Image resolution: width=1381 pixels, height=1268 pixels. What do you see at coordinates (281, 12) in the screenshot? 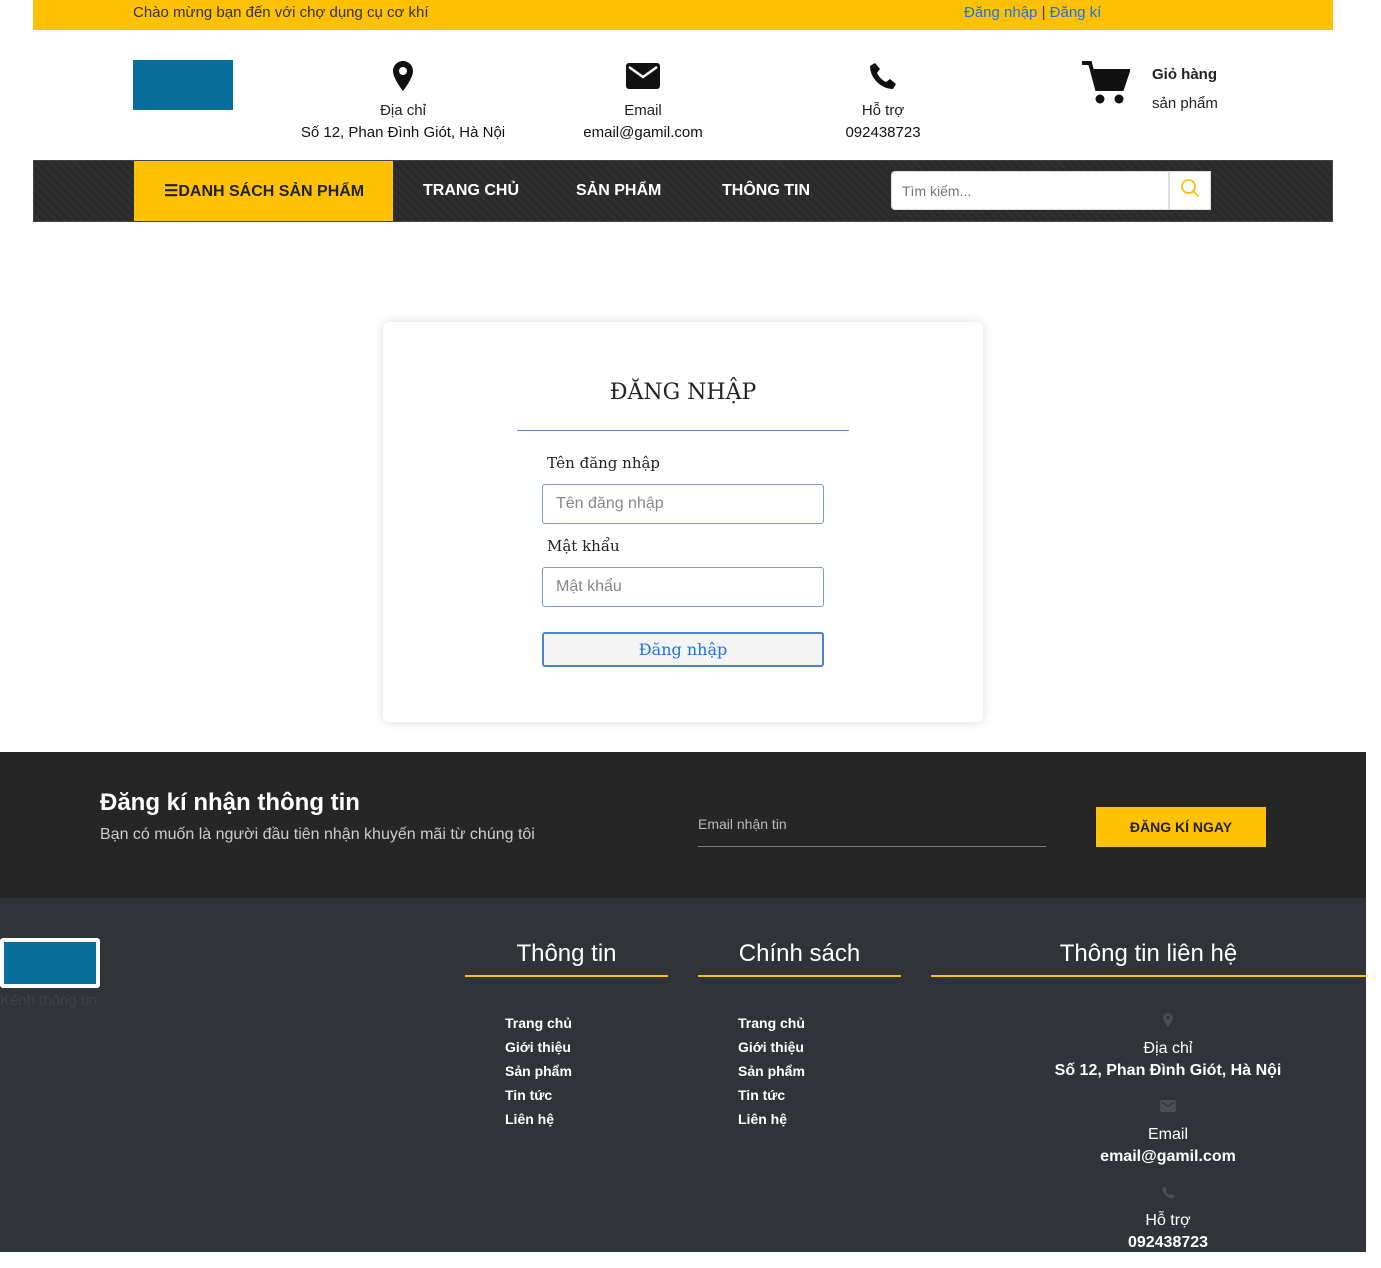
I see `welcome-text: Chào mừng bạn đến với chợ dụng cụ cơ khí` at bounding box center [281, 12].